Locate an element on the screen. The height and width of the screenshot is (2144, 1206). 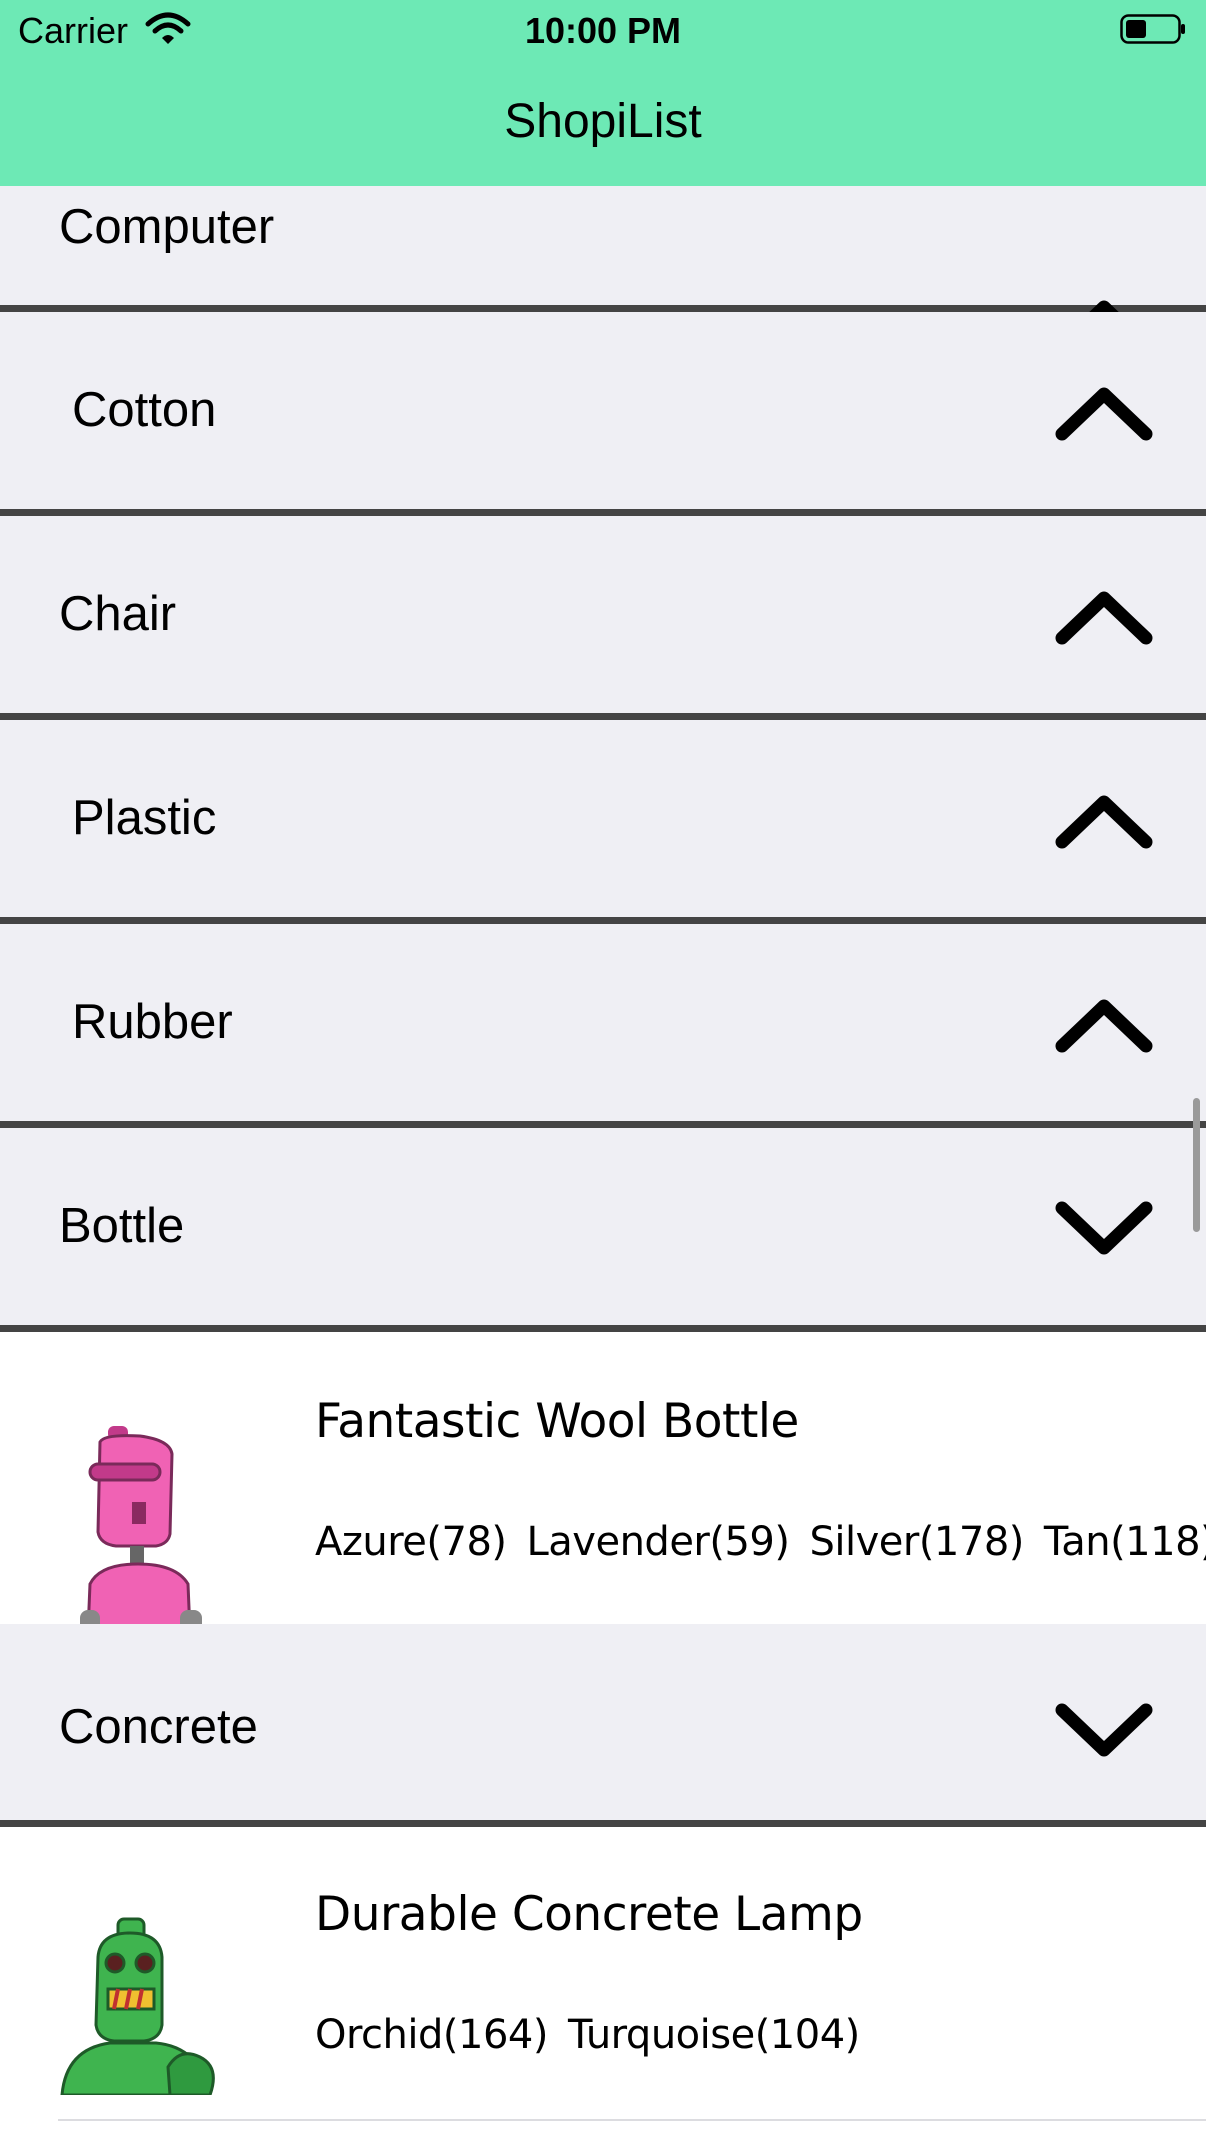
section-label: Plastic is located at coordinates (144, 818).